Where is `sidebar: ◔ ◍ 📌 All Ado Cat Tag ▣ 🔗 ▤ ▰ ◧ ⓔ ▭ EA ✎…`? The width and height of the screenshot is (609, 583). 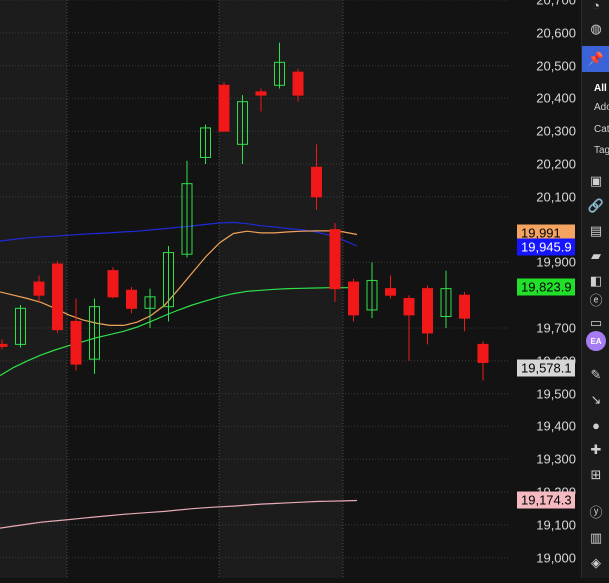 sidebar: ◔ ◍ 📌 All Ado Cat Tag ▣ 🔗 ▤ ▰ ◧ ⓔ ▭ EA ✎… is located at coordinates (595, 289).